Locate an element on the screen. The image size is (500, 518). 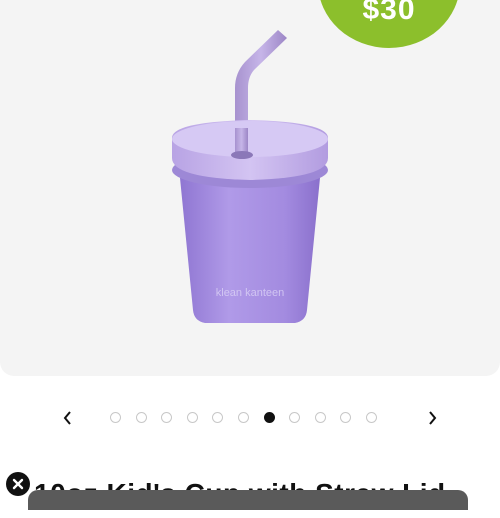
carousel-dots is located at coordinates (243, 418).